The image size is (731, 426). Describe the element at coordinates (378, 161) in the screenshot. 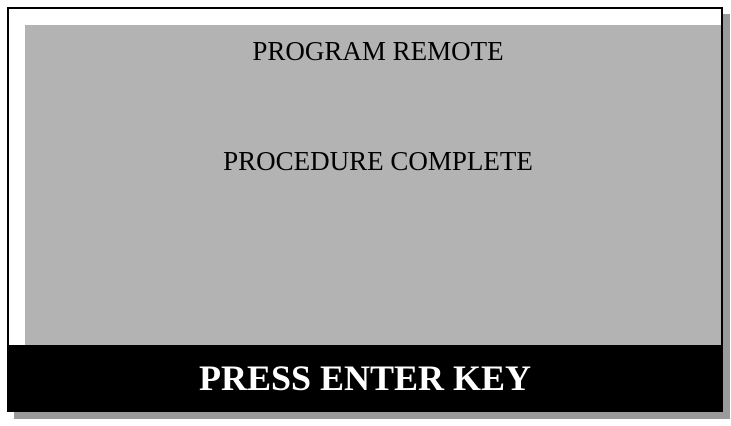

I see `status-message: PROCEDURE COMPLETE` at that location.